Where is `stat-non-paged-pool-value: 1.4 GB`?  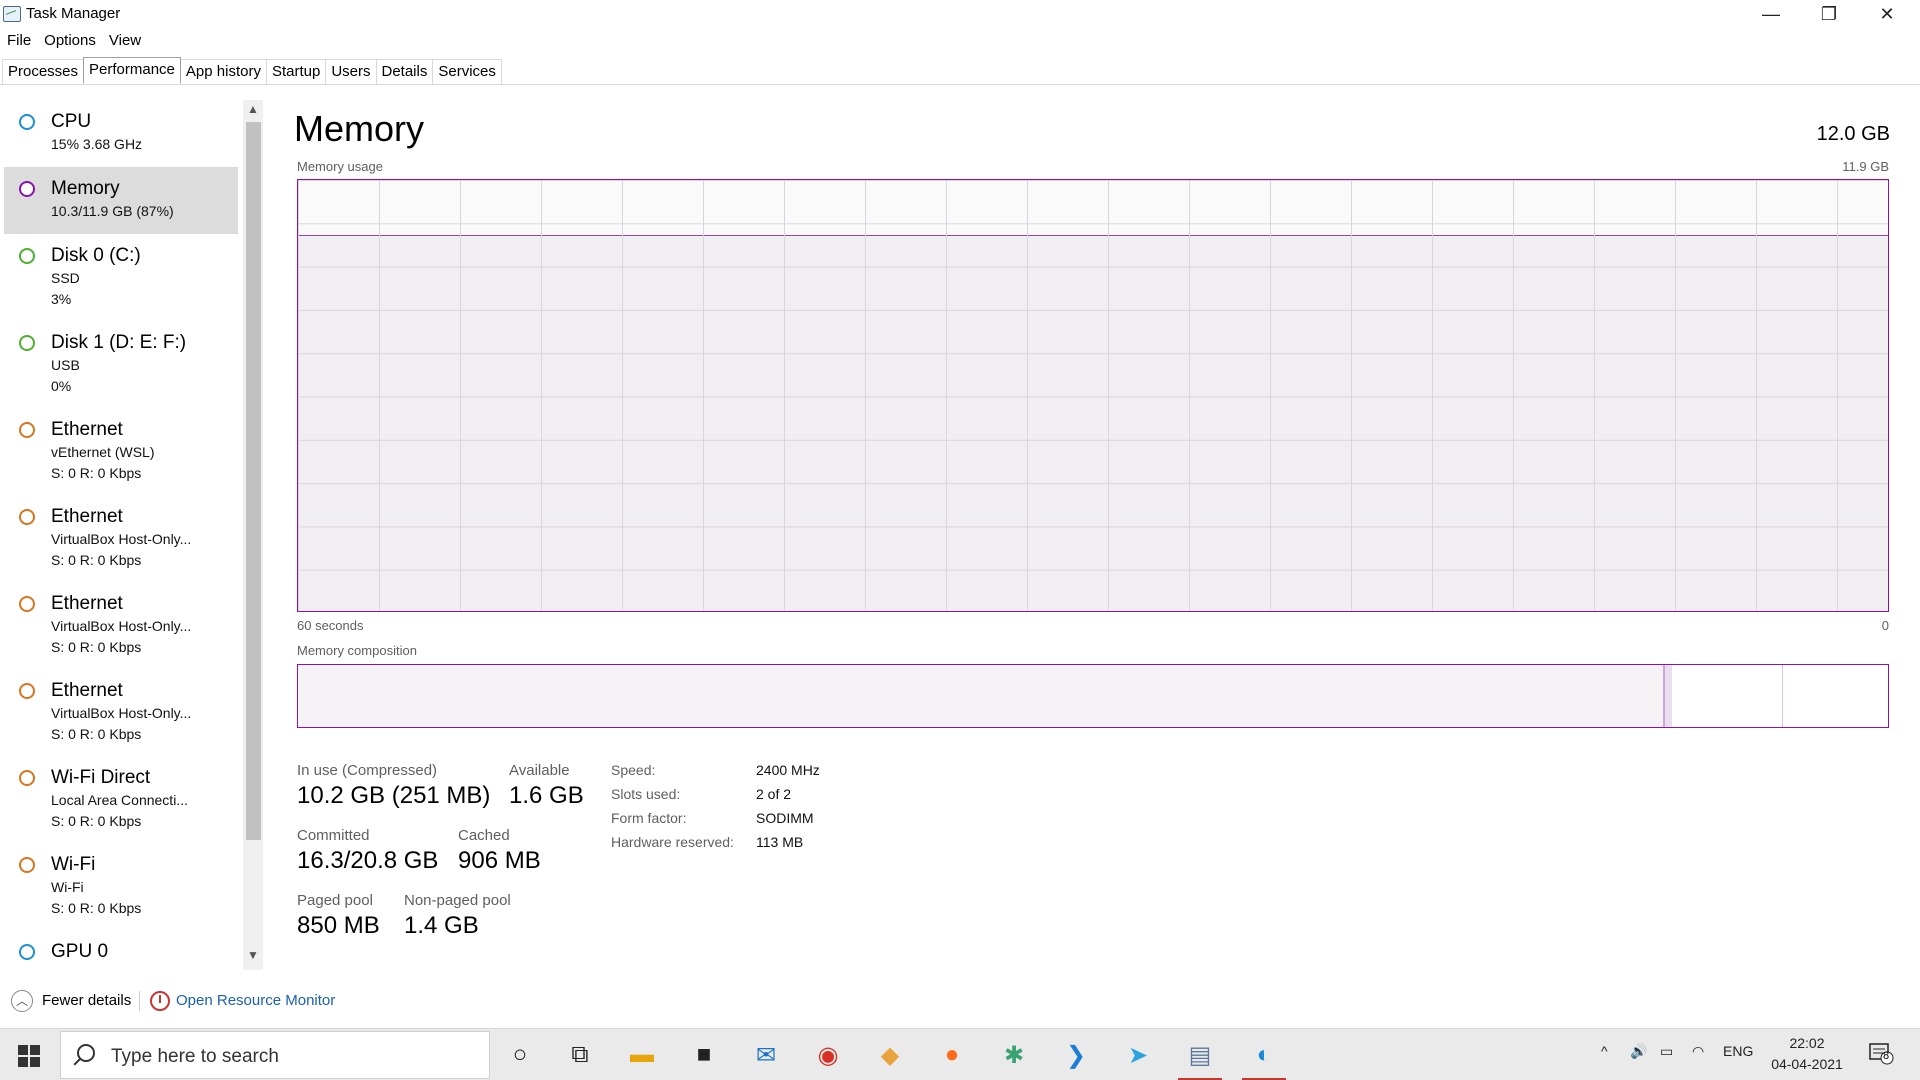
stat-non-paged-pool-value: 1.4 GB is located at coordinates (441, 925).